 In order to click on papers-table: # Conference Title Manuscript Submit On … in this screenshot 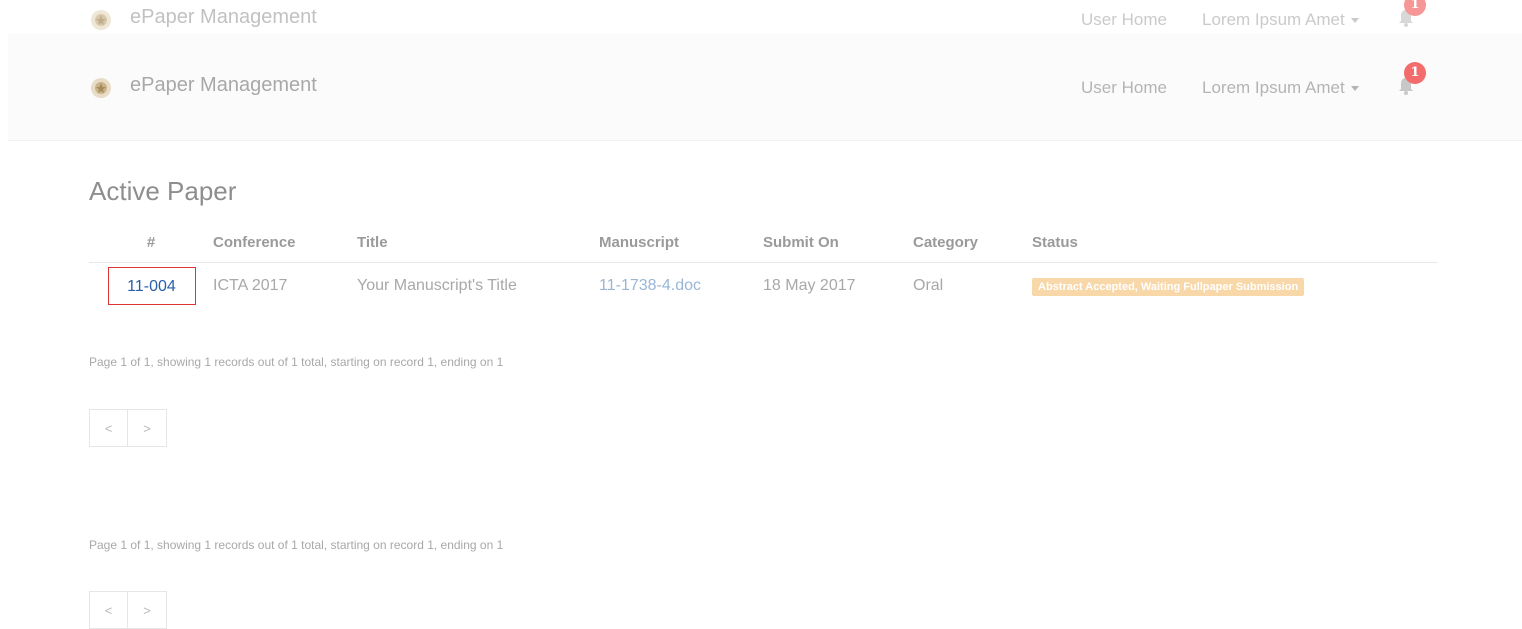, I will do `click(763, 265)`.